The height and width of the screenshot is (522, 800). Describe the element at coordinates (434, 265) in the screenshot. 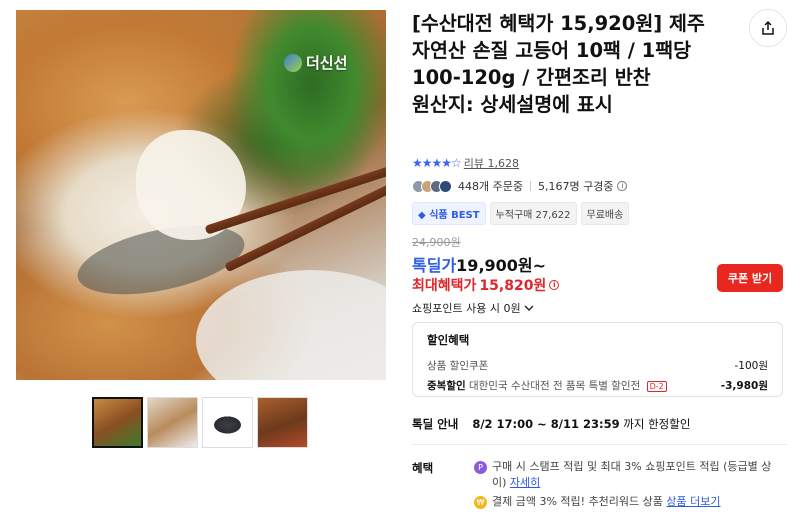

I see `deal-price-label: 톡딜가` at that location.